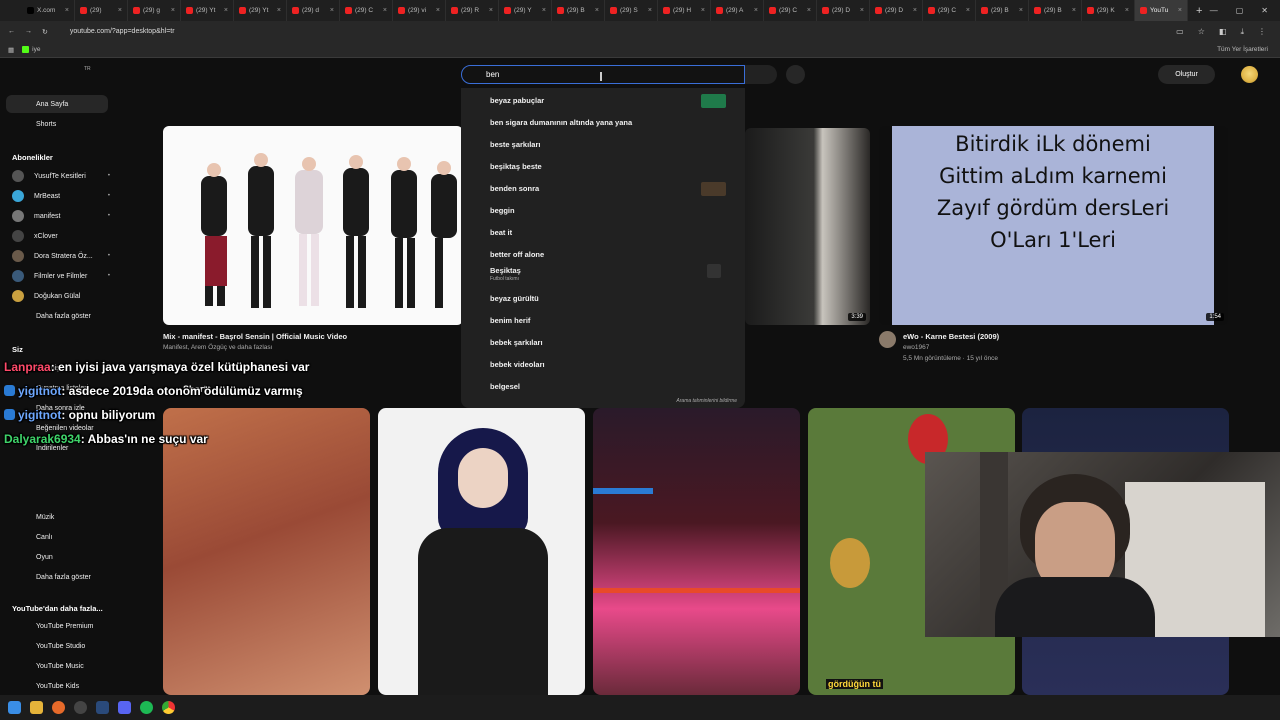 The height and width of the screenshot is (720, 1280). Describe the element at coordinates (525, 10) in the screenshot. I see `browser-tab: (29) Y ×` at that location.